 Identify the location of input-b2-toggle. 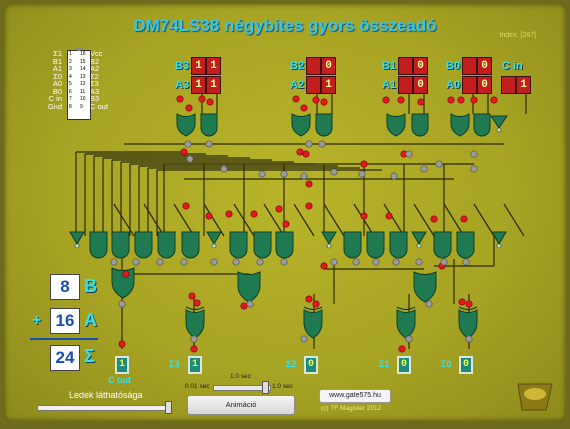
(313, 66).